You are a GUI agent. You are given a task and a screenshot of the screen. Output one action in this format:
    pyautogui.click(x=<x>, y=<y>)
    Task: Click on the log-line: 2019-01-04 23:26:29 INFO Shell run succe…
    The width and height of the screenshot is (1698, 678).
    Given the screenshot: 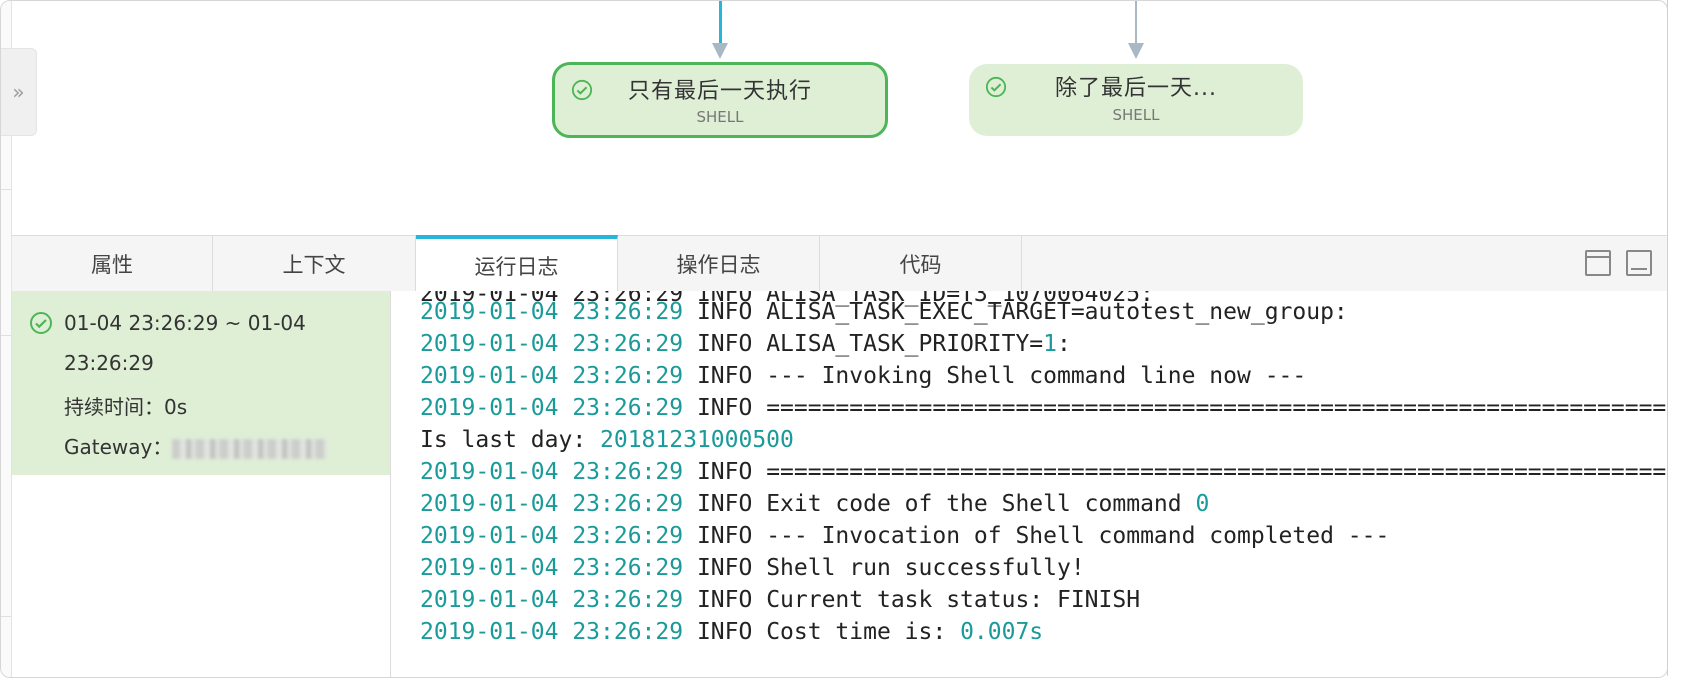 What is the action you would take?
    pyautogui.click(x=752, y=568)
    